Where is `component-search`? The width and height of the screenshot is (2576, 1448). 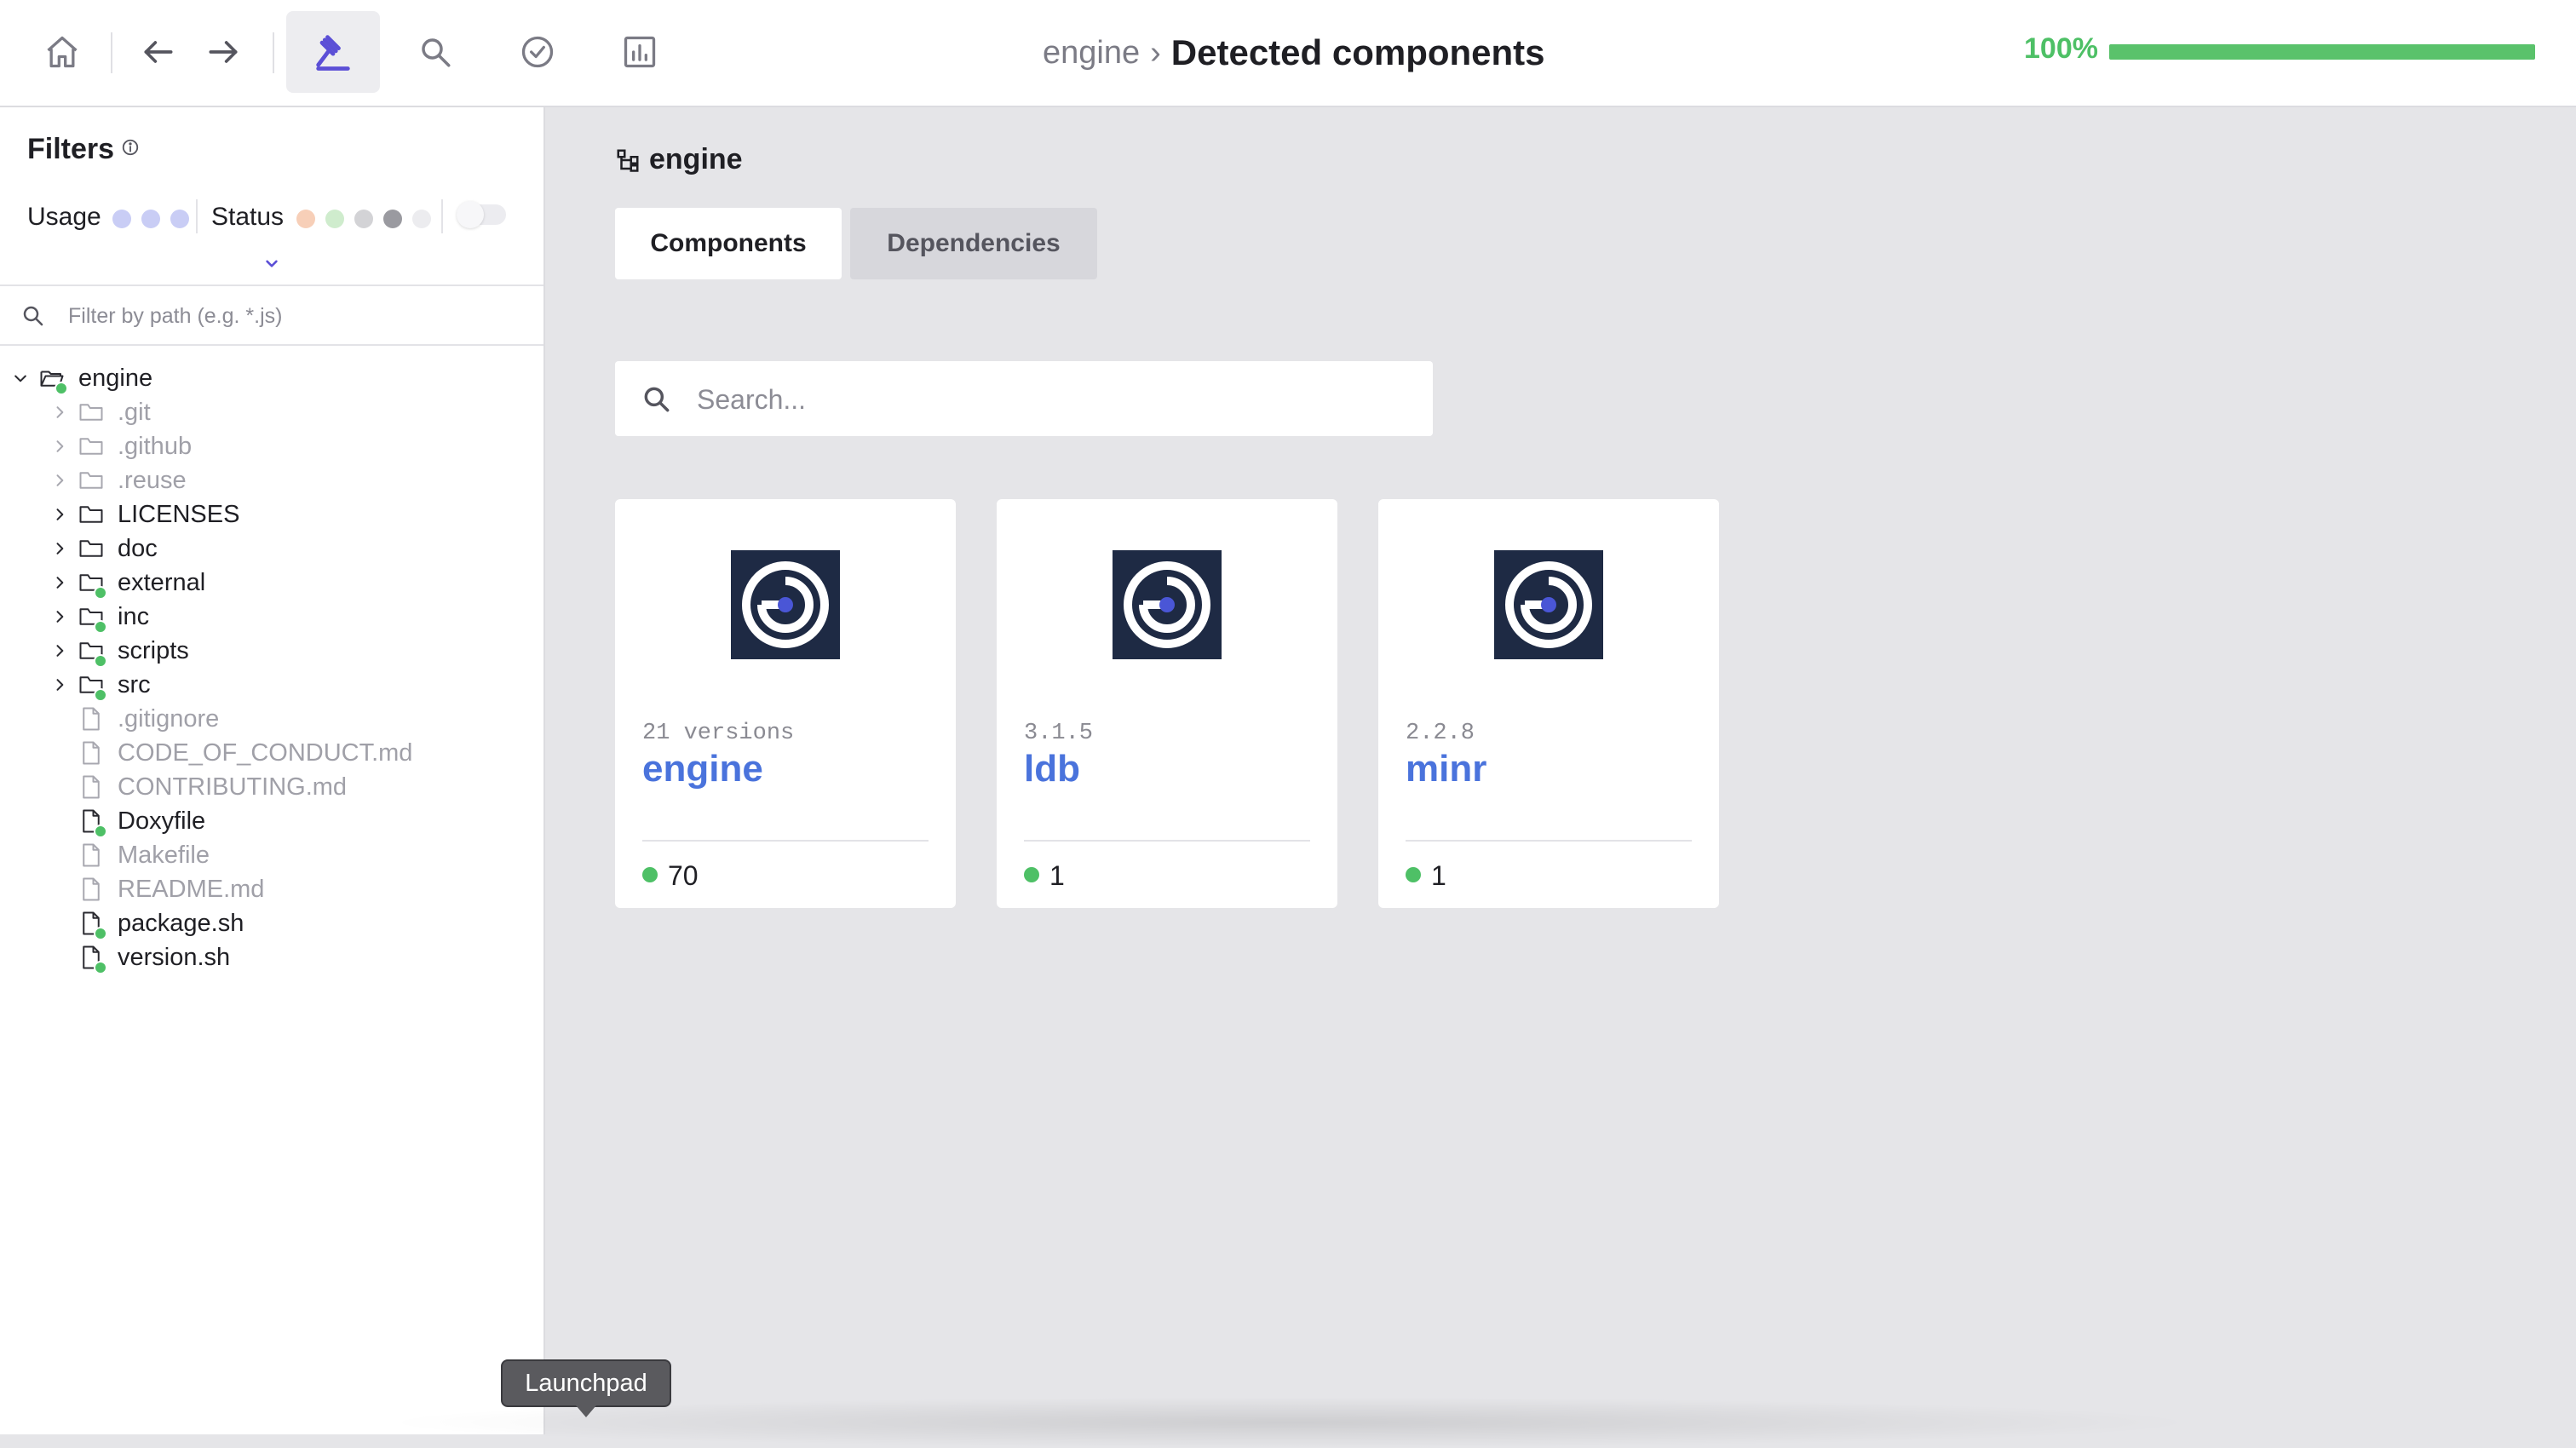 component-search is located at coordinates (1024, 399).